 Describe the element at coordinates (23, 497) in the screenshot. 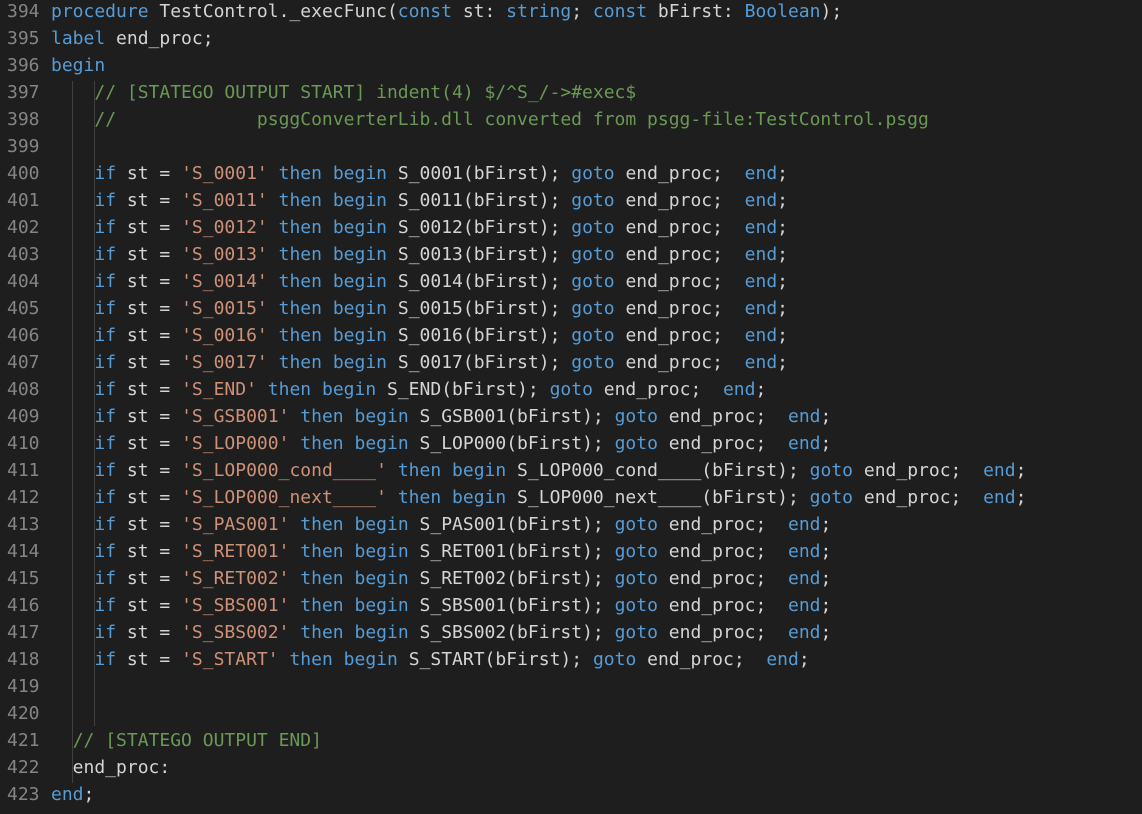

I see `line-number: 412` at that location.